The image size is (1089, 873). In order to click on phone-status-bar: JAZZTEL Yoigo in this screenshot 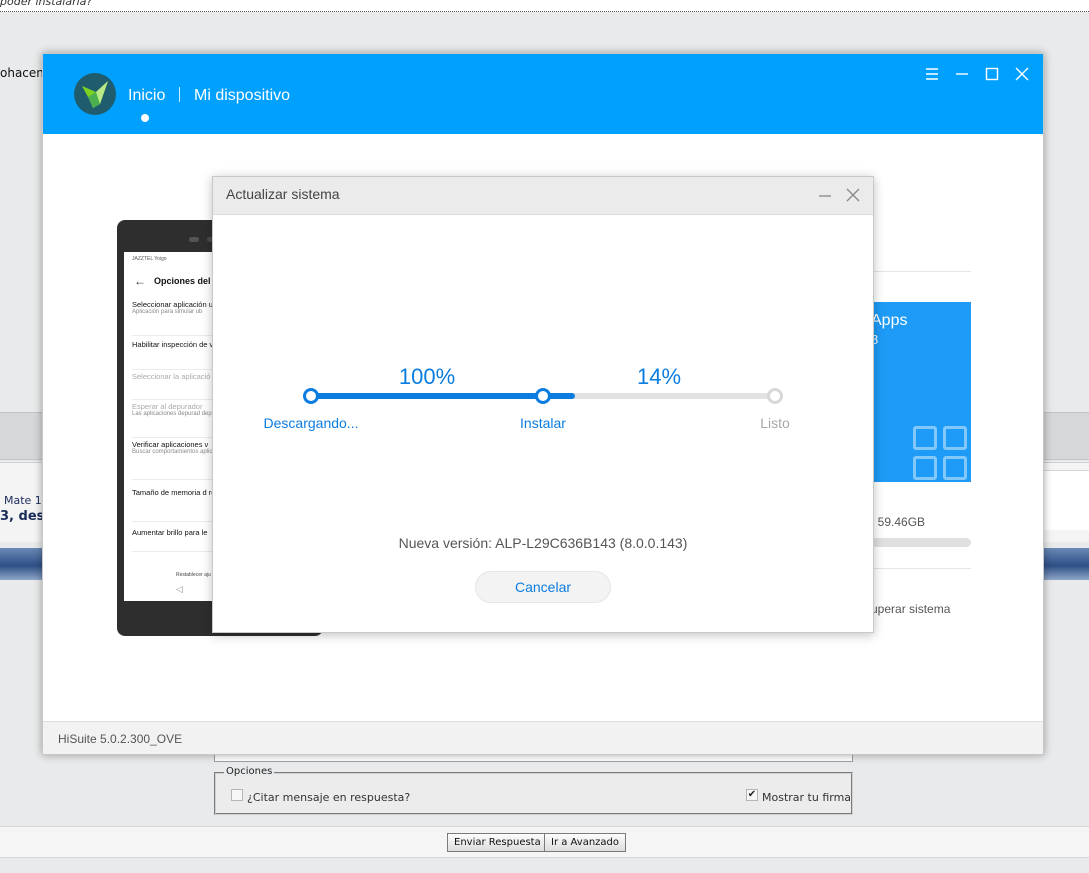, I will do `click(149, 259)`.